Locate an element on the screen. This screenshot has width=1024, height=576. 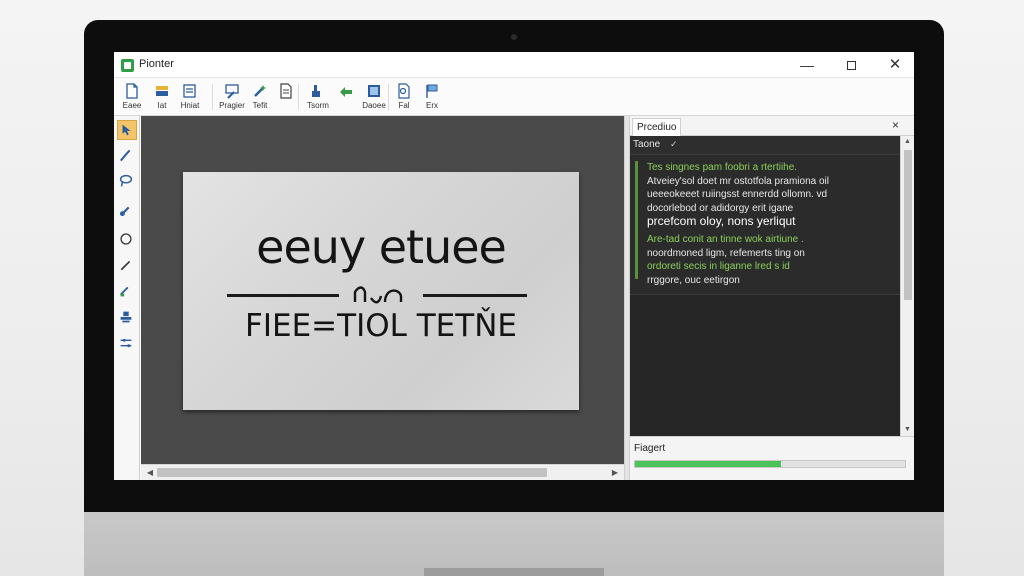
panel-close-button: × is located at coordinates (895, 125).